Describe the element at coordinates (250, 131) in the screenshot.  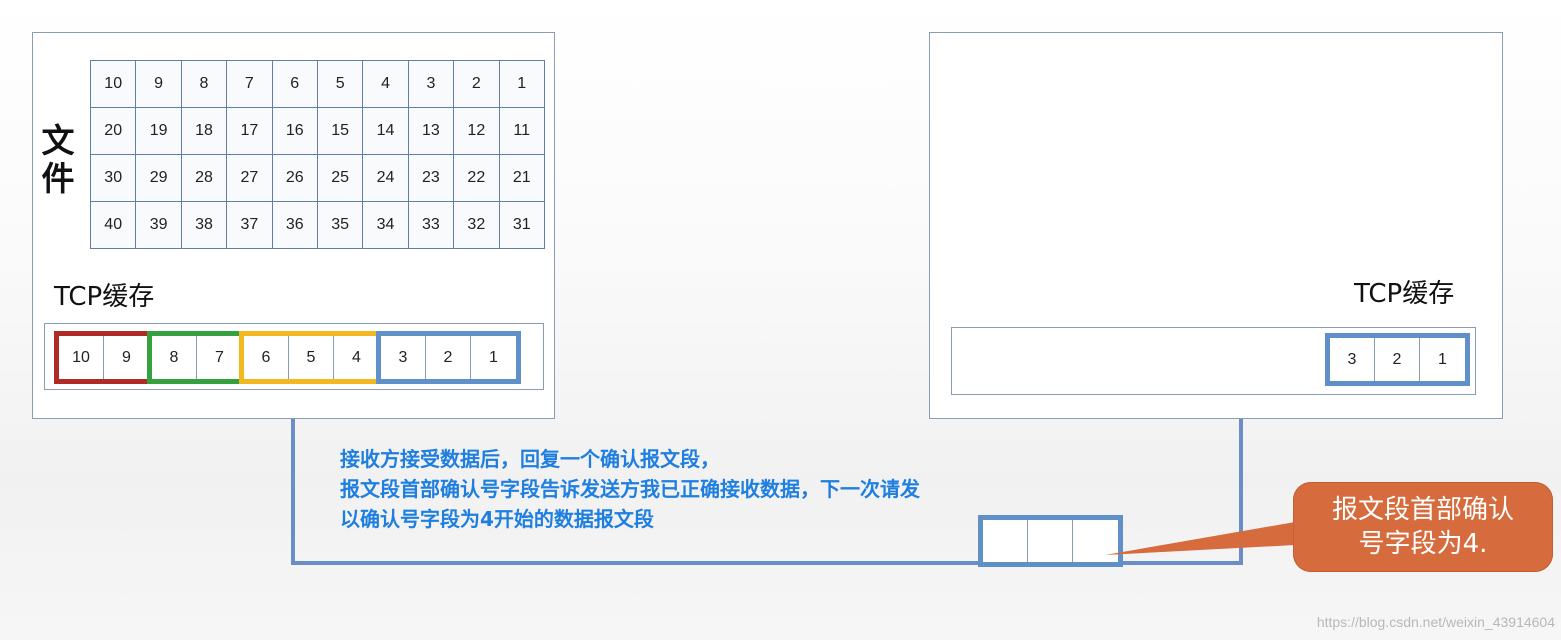
I see `file-segment-cell: 17` at that location.